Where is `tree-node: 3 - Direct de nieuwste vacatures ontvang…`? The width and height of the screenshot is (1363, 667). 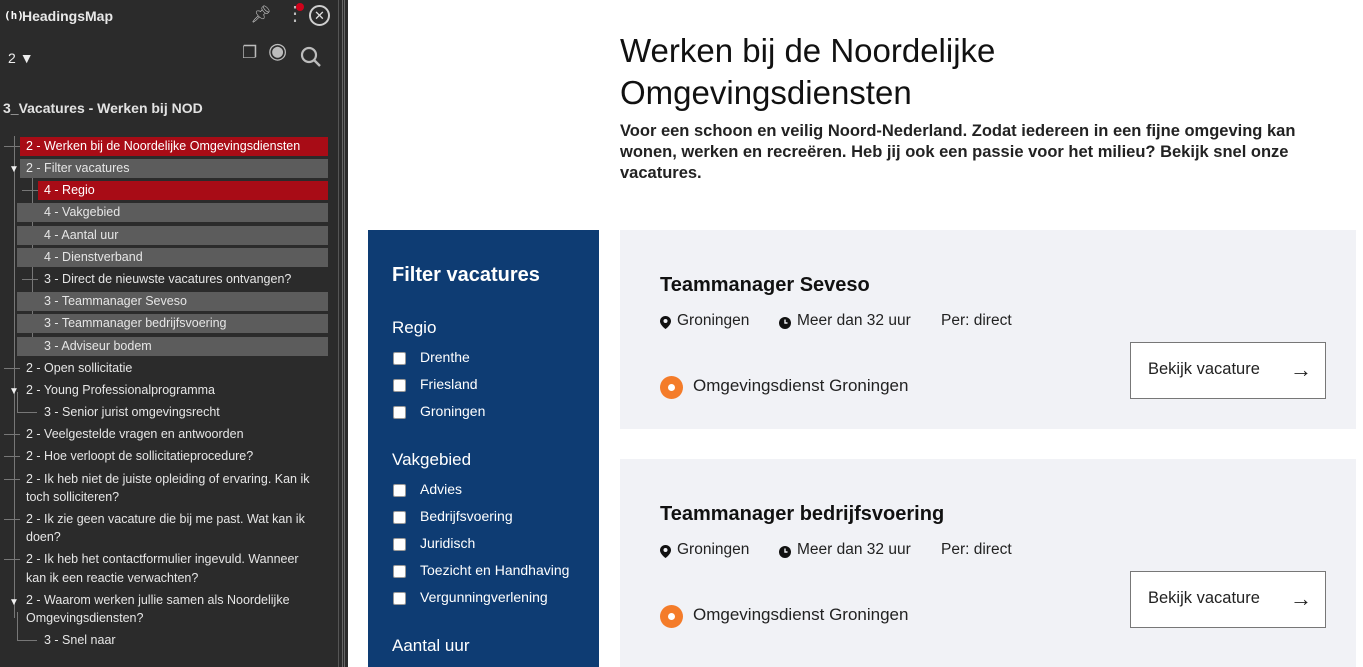 tree-node: 3 - Direct de nieuwste vacatures ontvang… is located at coordinates (183, 279).